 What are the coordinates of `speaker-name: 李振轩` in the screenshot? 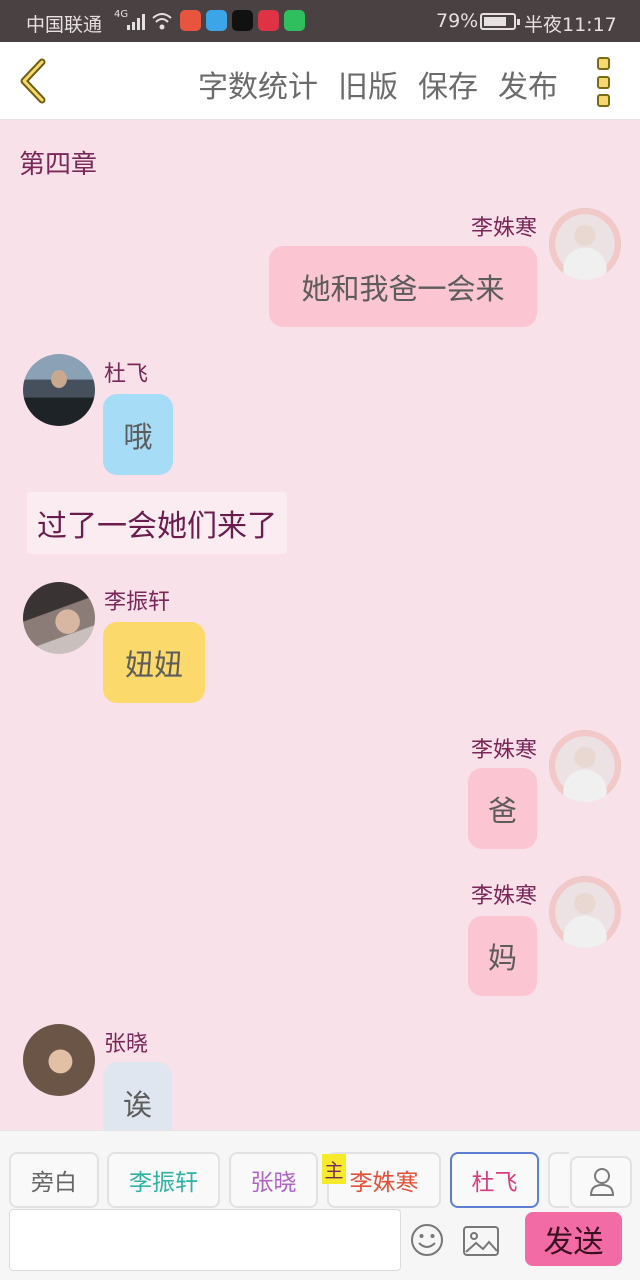 It's located at (137, 602).